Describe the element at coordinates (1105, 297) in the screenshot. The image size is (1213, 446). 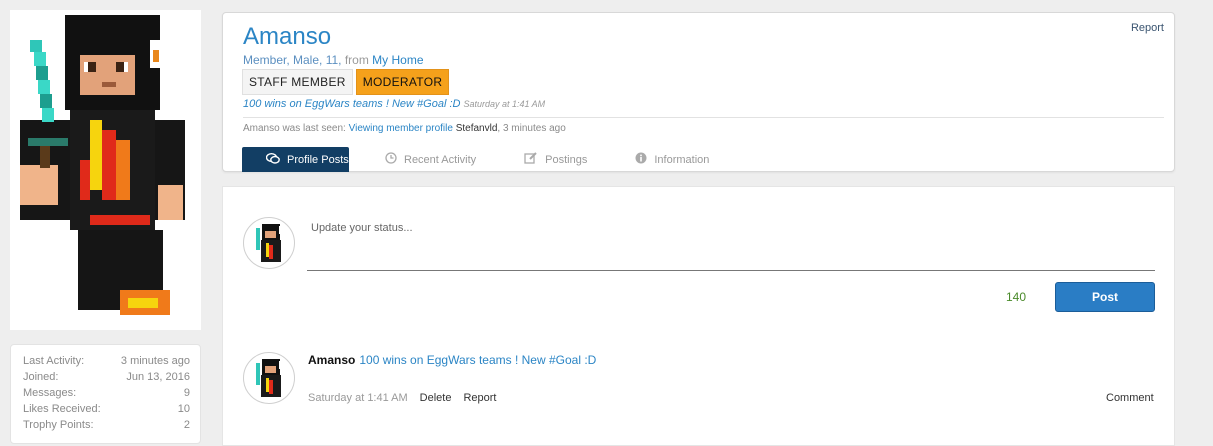
I see `post-button: Post` at that location.